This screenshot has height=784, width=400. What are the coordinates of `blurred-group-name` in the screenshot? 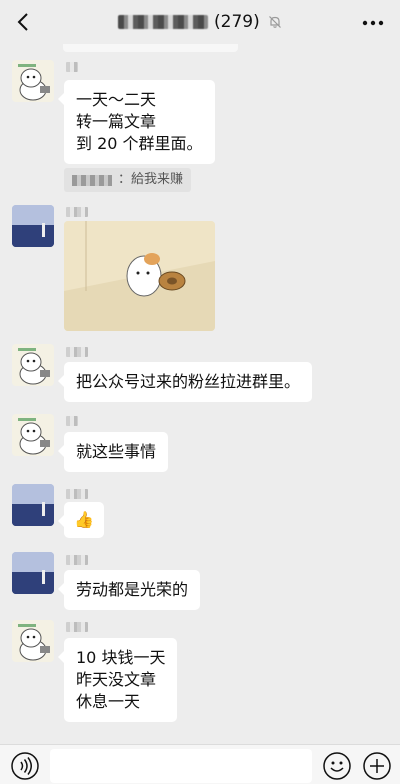 It's located at (163, 22).